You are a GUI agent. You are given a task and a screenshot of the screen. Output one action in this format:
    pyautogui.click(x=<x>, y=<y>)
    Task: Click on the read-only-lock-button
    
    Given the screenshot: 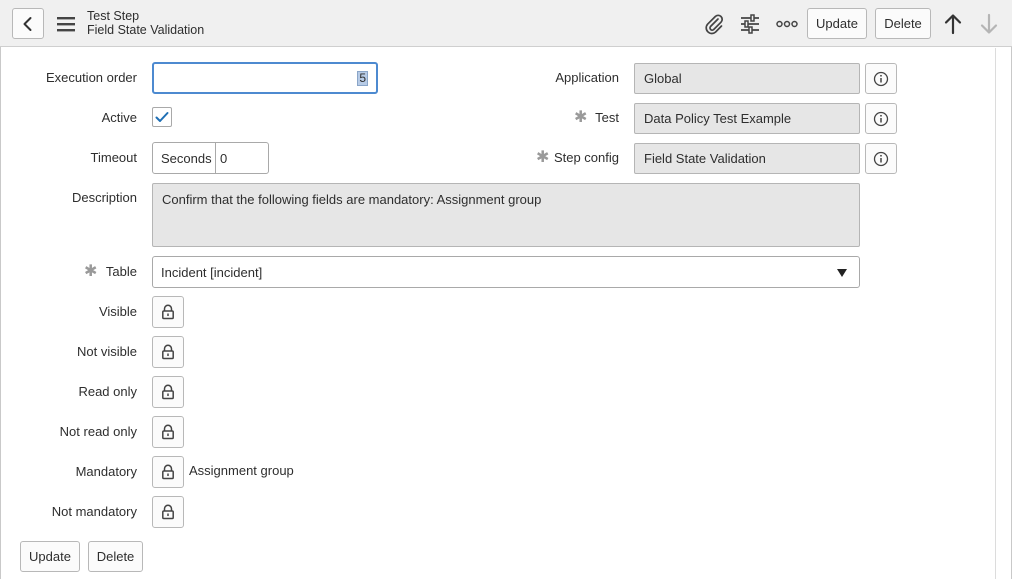 What is the action you would take?
    pyautogui.click(x=168, y=392)
    